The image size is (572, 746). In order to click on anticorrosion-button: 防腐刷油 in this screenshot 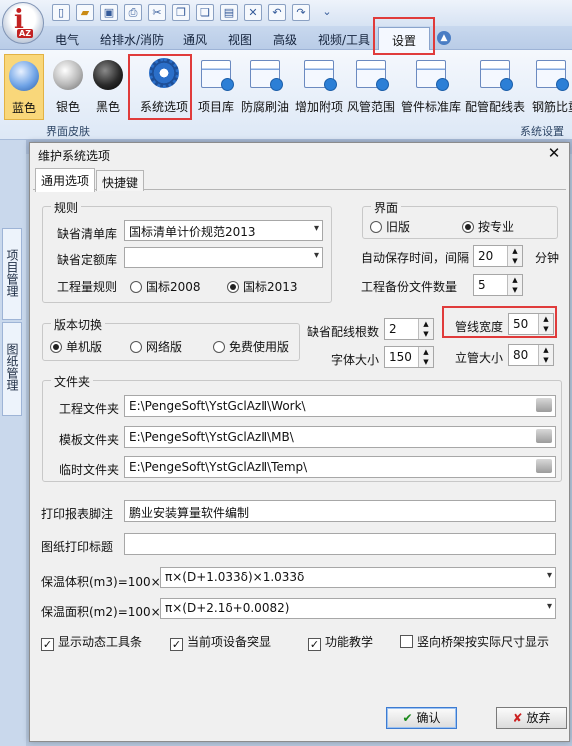, I will do `click(265, 87)`.